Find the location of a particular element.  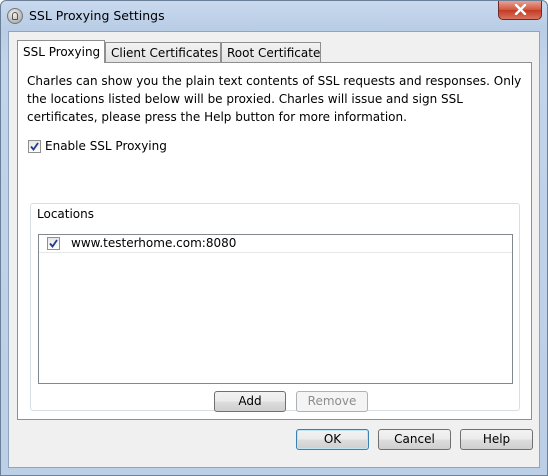

location-row: www.testerhome.com:8080 is located at coordinates (275, 244).